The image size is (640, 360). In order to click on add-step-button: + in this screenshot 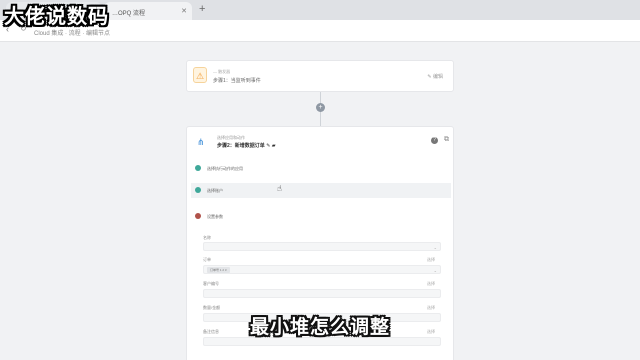, I will do `click(320, 107)`.